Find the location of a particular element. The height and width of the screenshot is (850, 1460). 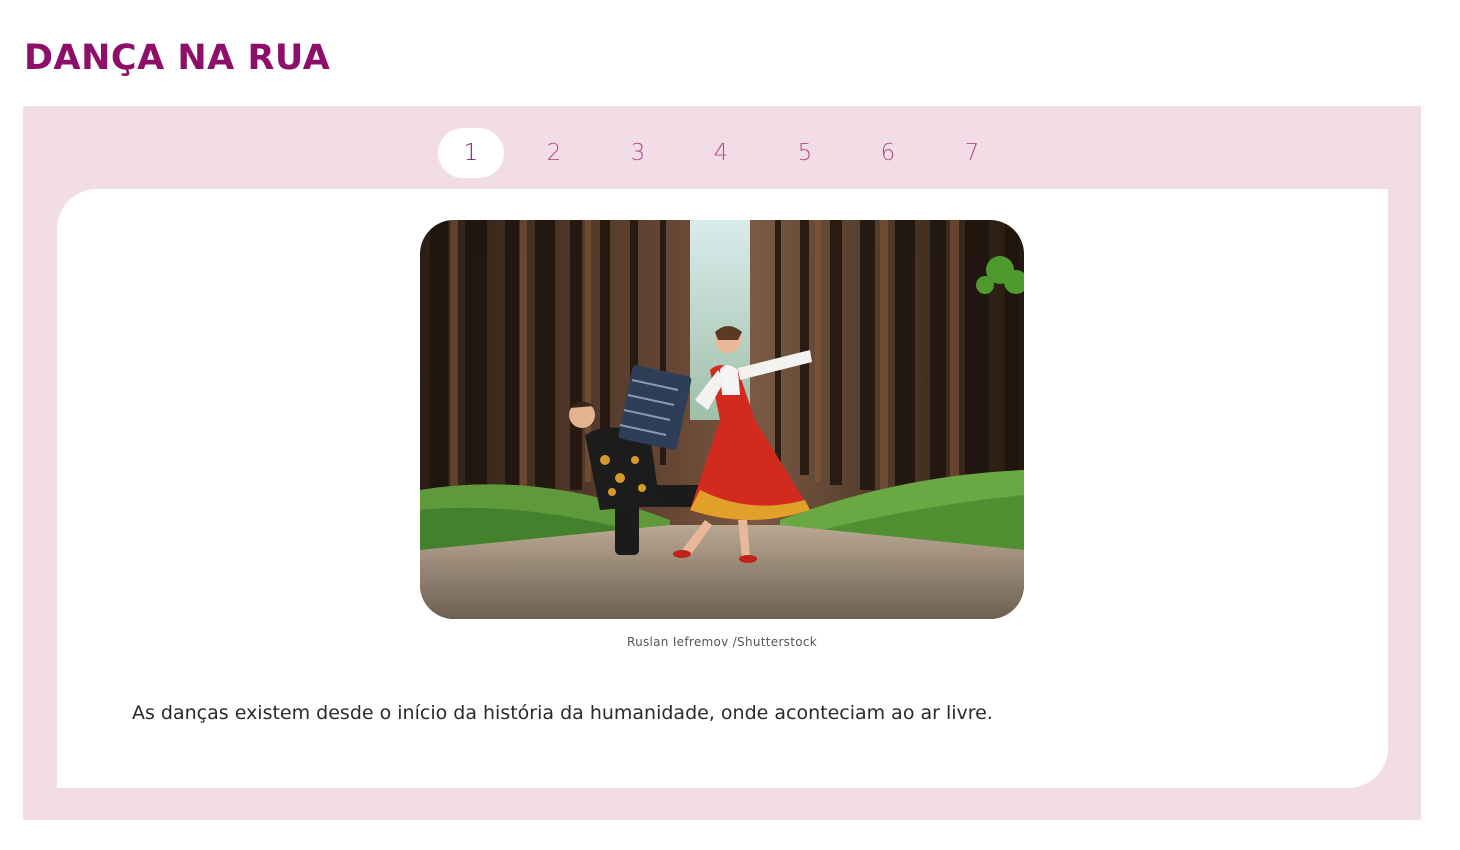

page-button-1: 1 is located at coordinates (471, 153).